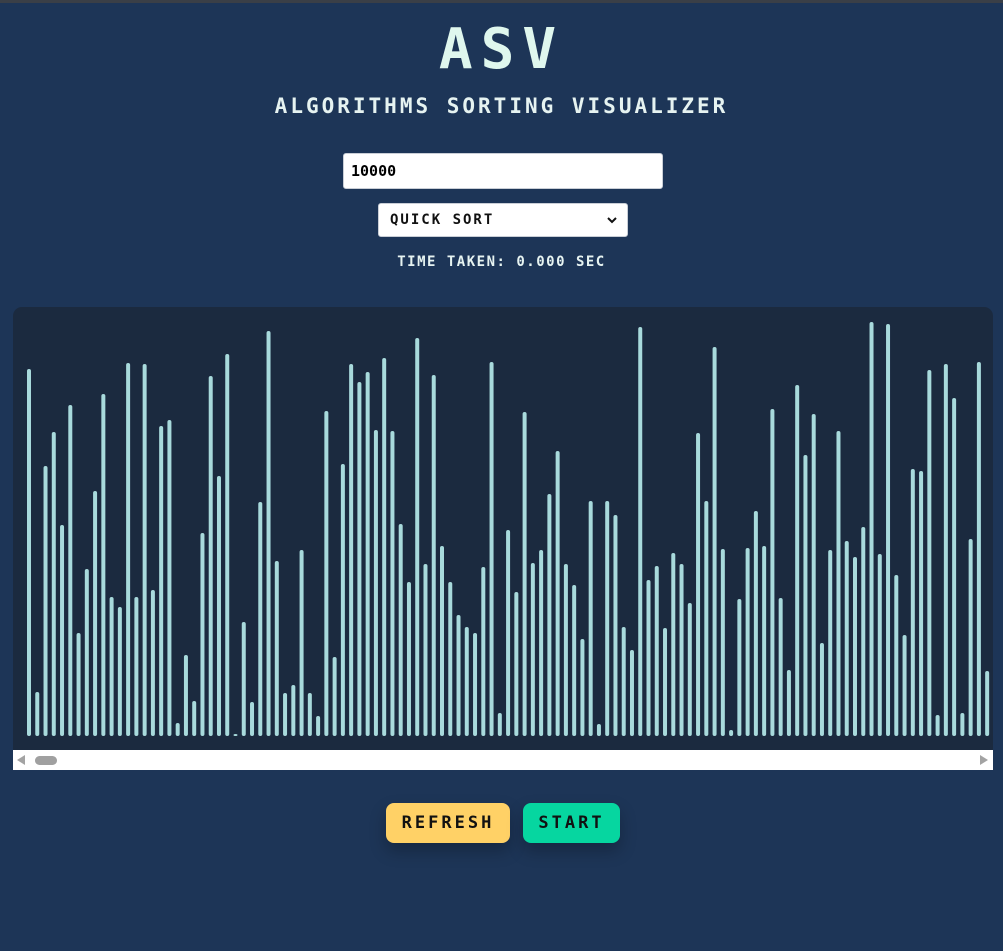  Describe the element at coordinates (442, 220) in the screenshot. I see `algorithm-select-value: QUICK SORT` at that location.